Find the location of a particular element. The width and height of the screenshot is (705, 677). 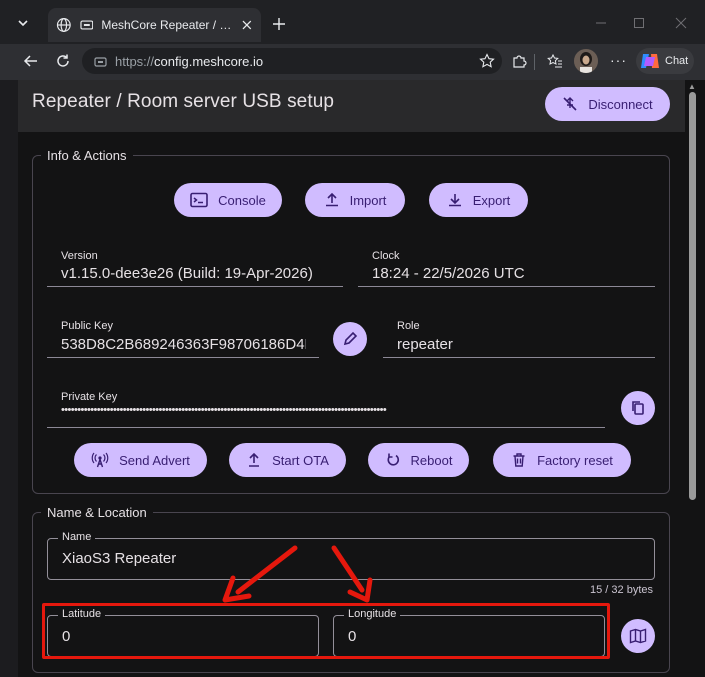

annotation-arrow-latitude is located at coordinates (260, 574).